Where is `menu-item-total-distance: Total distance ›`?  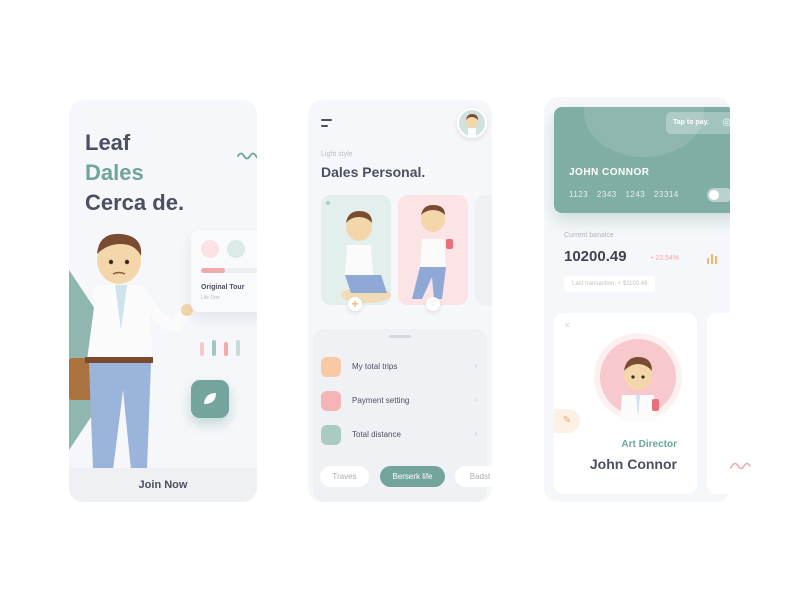 menu-item-total-distance: Total distance › is located at coordinates (400, 436).